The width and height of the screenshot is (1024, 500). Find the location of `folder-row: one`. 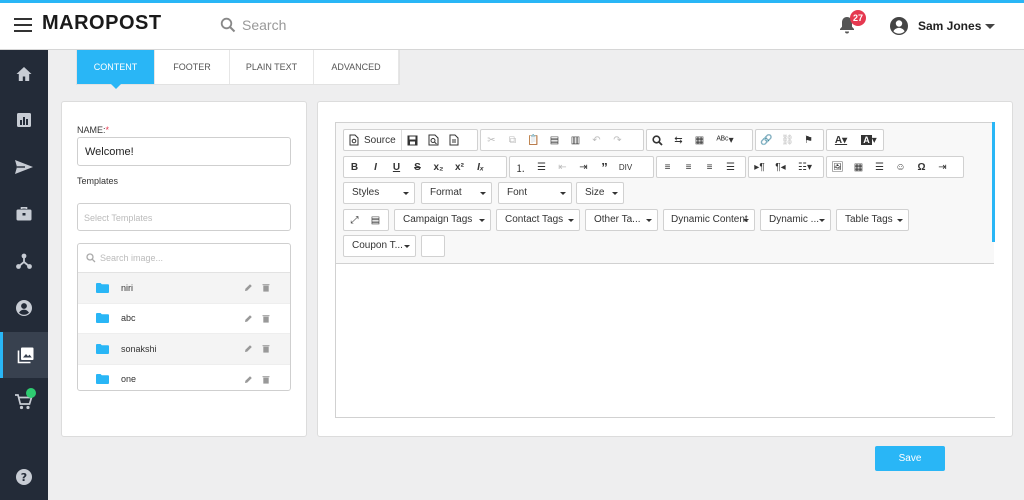

folder-row: one is located at coordinates (184, 378).